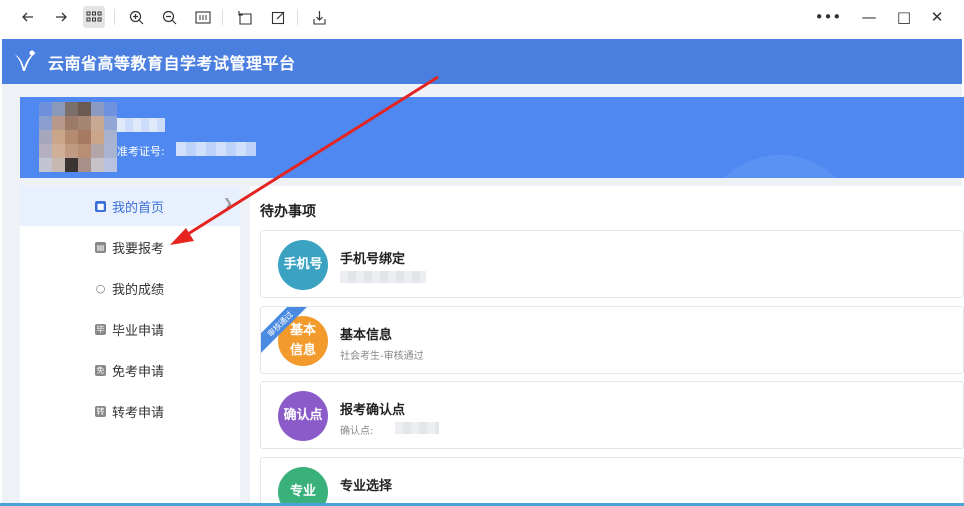  Describe the element at coordinates (169, 17) in the screenshot. I see `zoom-out-icon` at that location.